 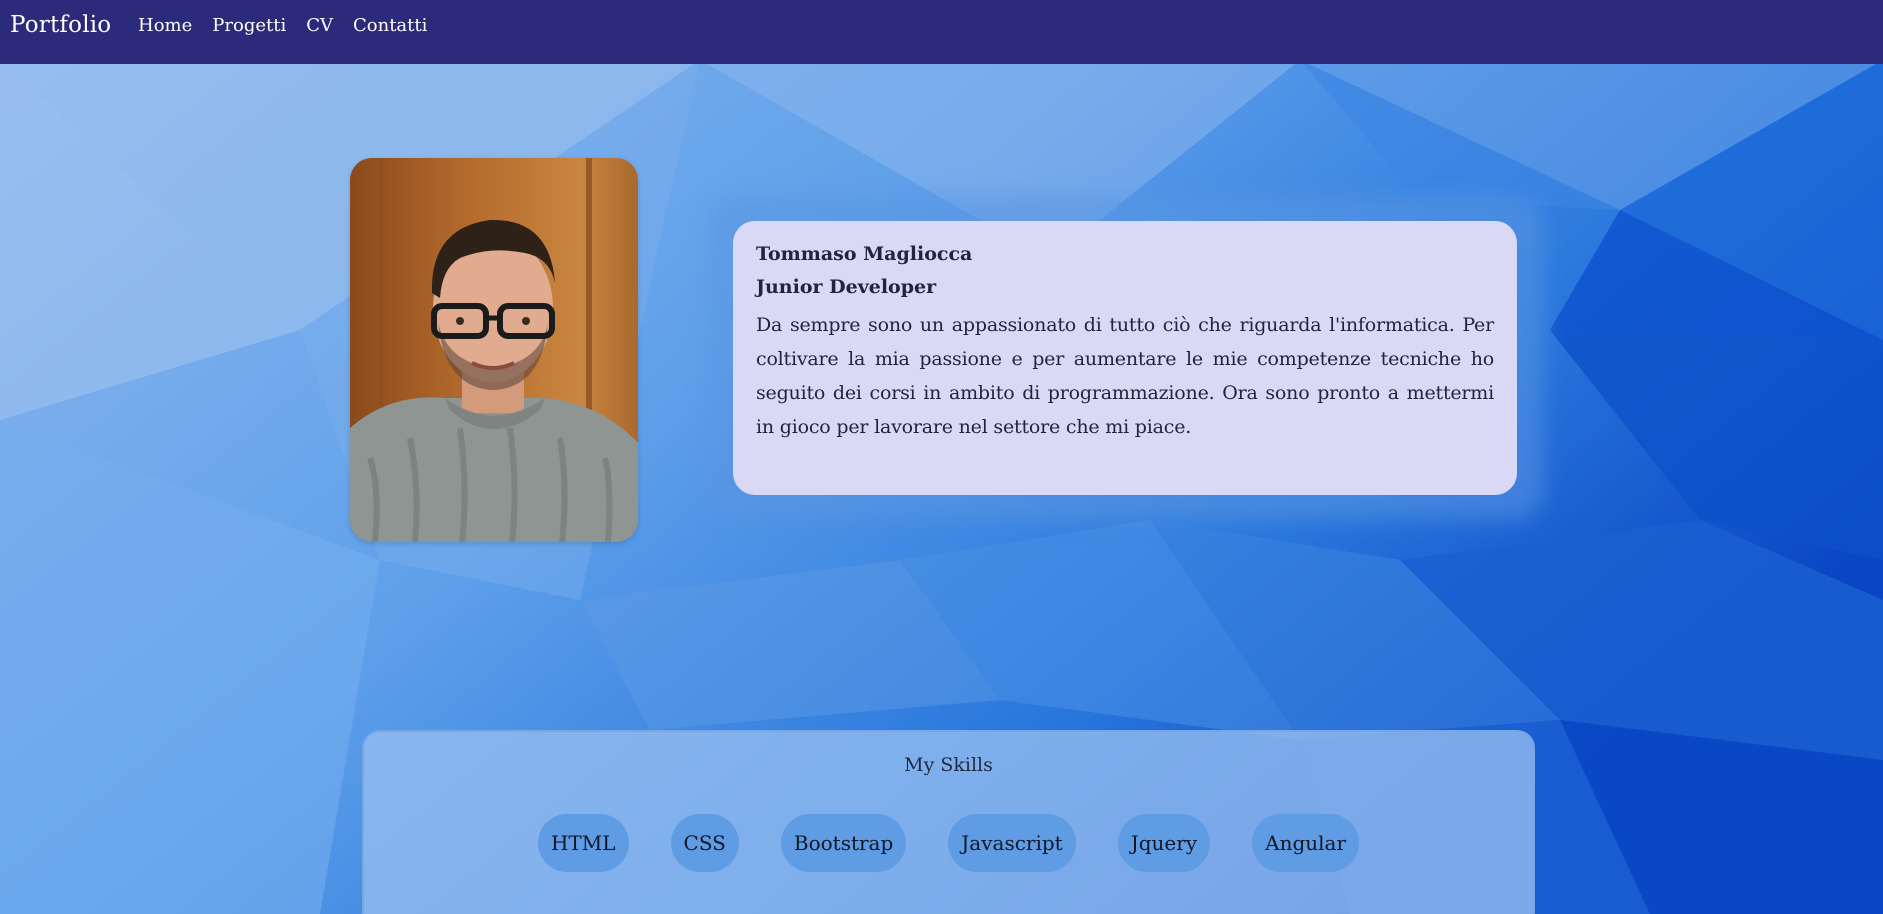 I want to click on brand-logo-link: Portfolio, so click(x=60, y=25).